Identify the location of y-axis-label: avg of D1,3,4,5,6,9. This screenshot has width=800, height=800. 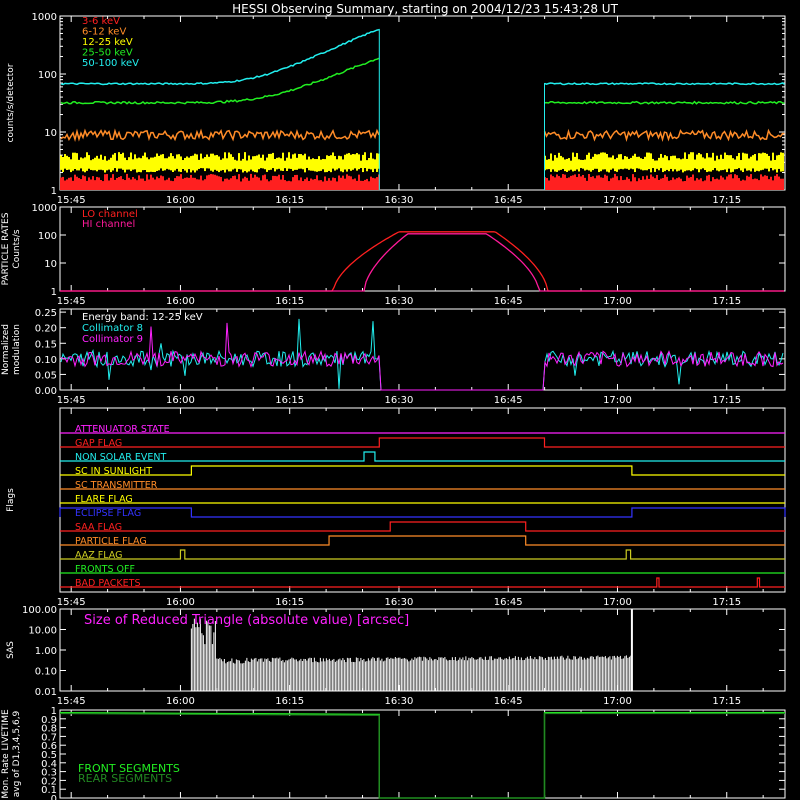
(17, 753).